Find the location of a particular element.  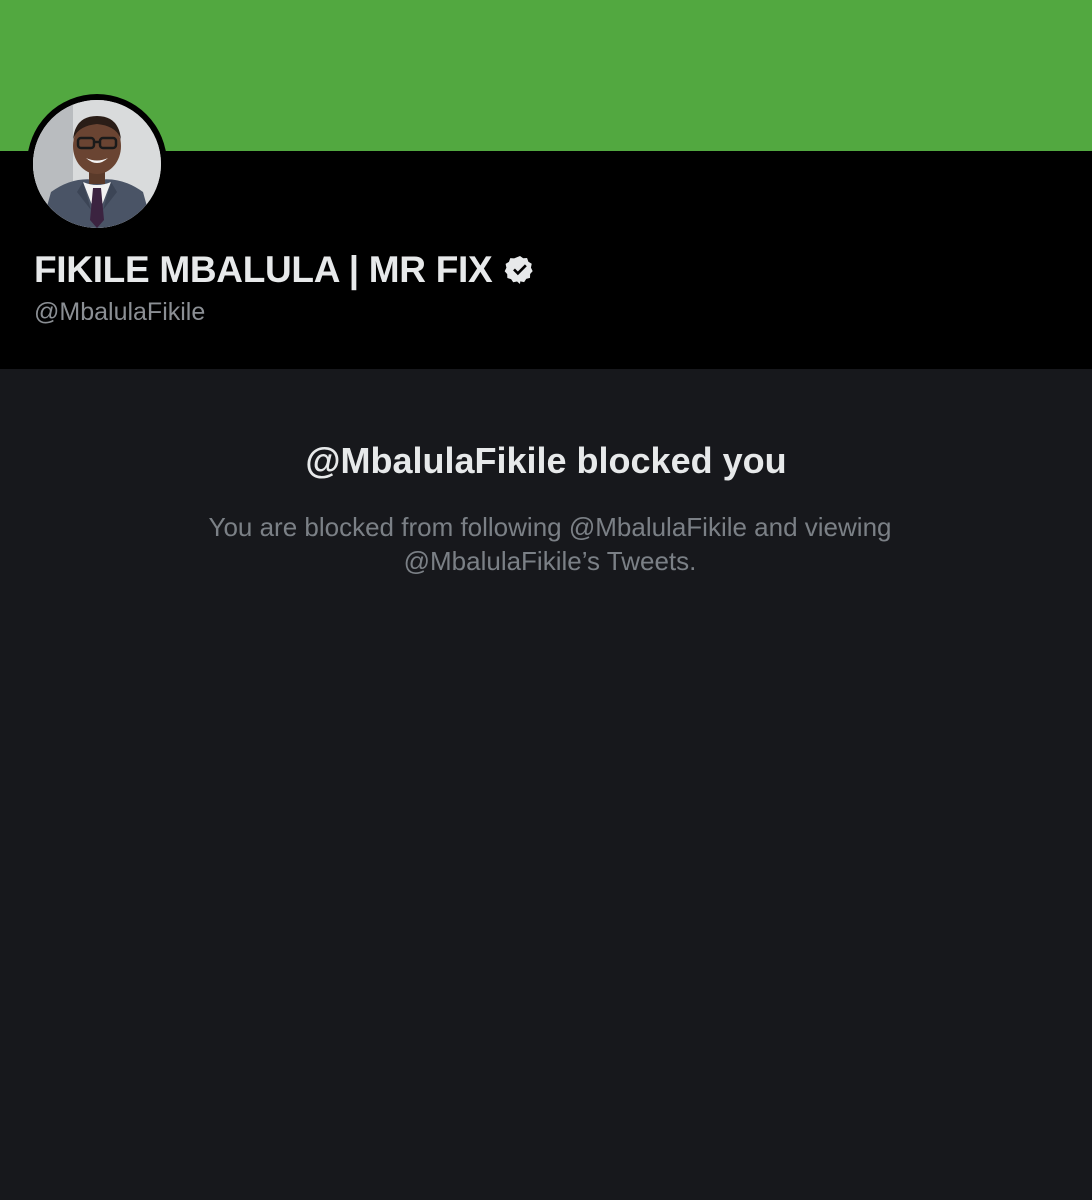

display-name: FIKILE MBALULA | MR FIX is located at coordinates (263, 269).